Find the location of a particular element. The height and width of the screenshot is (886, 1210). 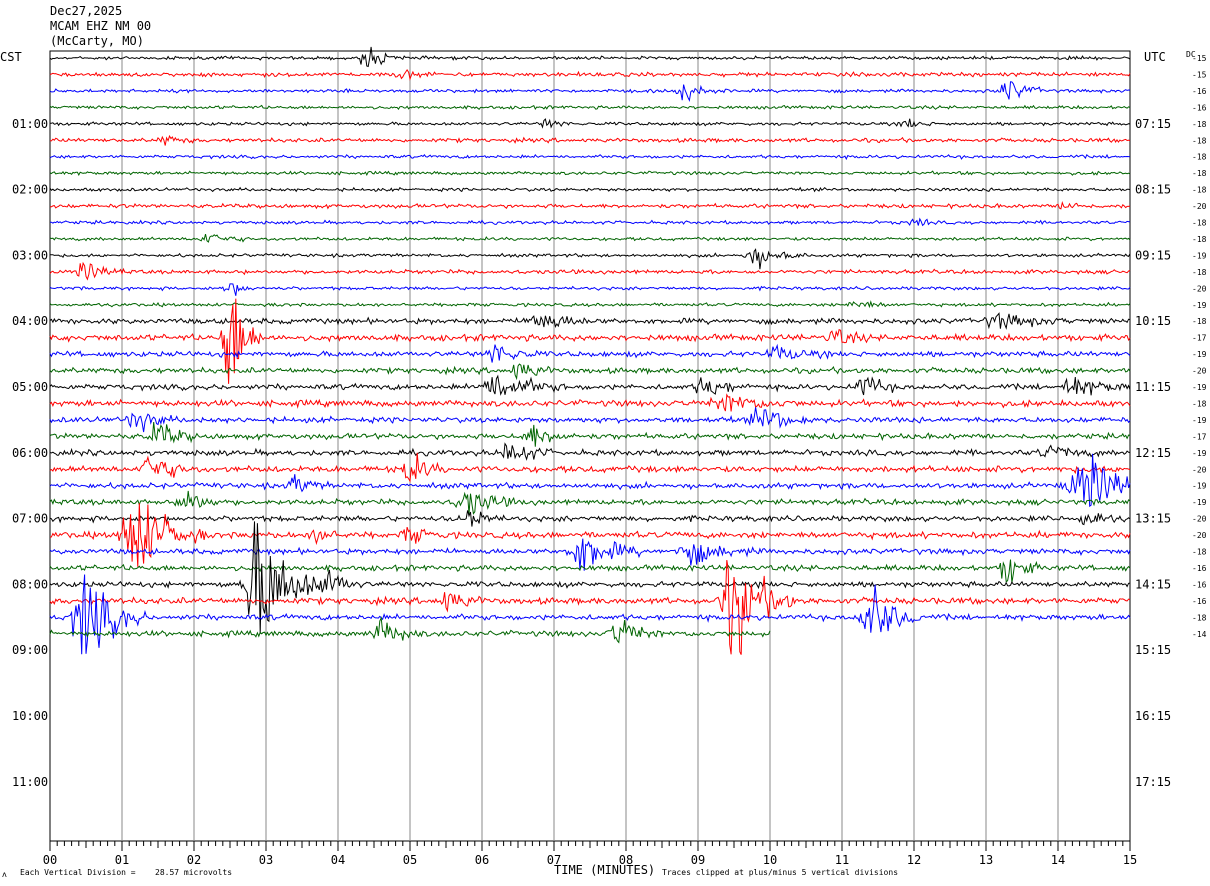

x-tick-label: 15 is located at coordinates (1130, 860).